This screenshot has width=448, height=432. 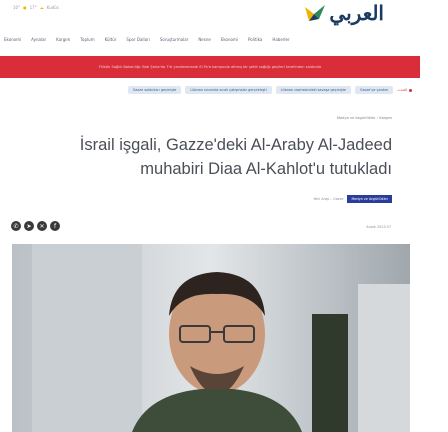 What do you see at coordinates (25, 7) in the screenshot?
I see `sun-icon: ●` at bounding box center [25, 7].